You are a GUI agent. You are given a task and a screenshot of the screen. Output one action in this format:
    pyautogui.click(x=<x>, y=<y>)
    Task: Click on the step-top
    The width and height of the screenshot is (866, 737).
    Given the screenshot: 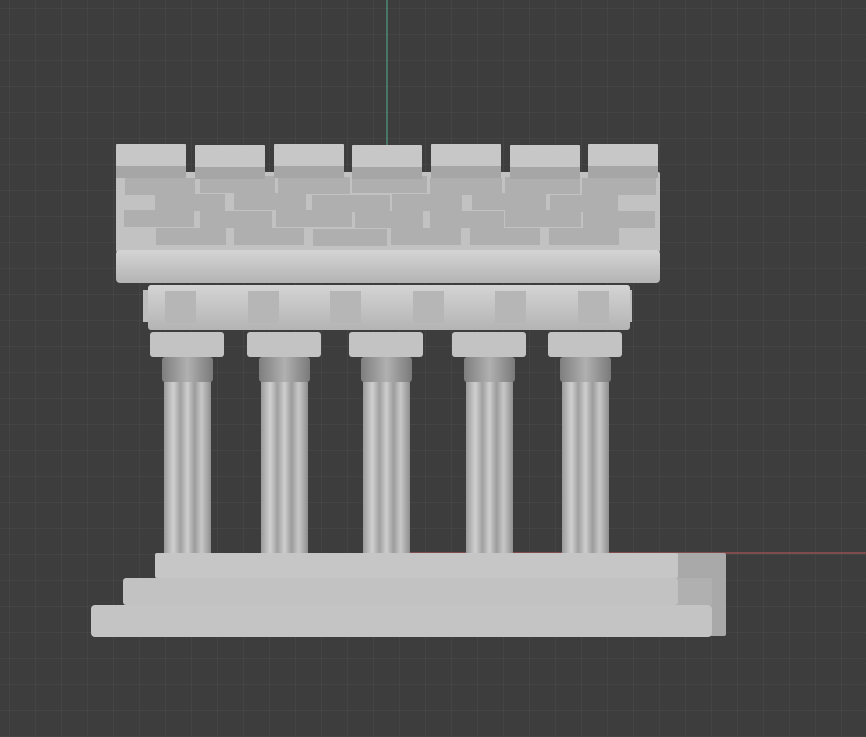 What is the action you would take?
    pyautogui.click(x=416, y=565)
    